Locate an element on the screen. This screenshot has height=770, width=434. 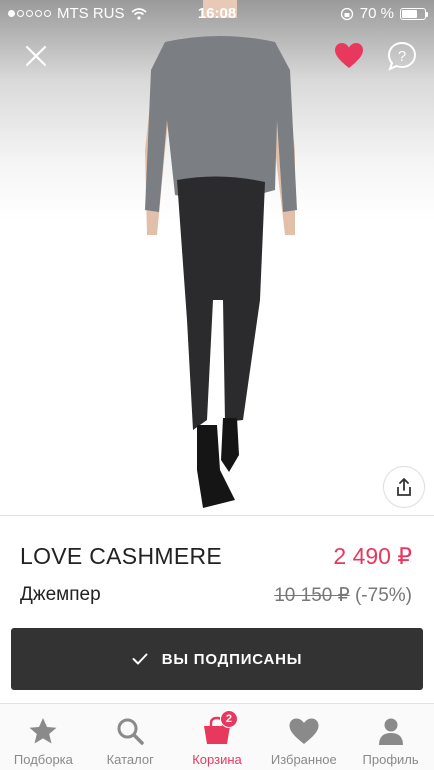
subscribe-label: ВЫ ПОДПИСАНЫ is located at coordinates (232, 659).